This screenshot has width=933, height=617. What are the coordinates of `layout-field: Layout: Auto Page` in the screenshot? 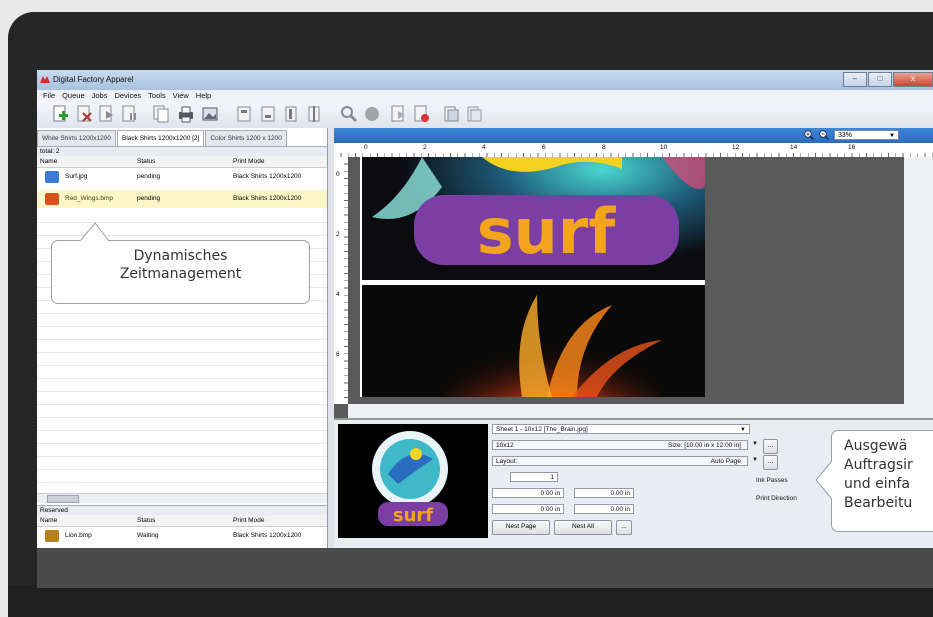 It's located at (620, 461).